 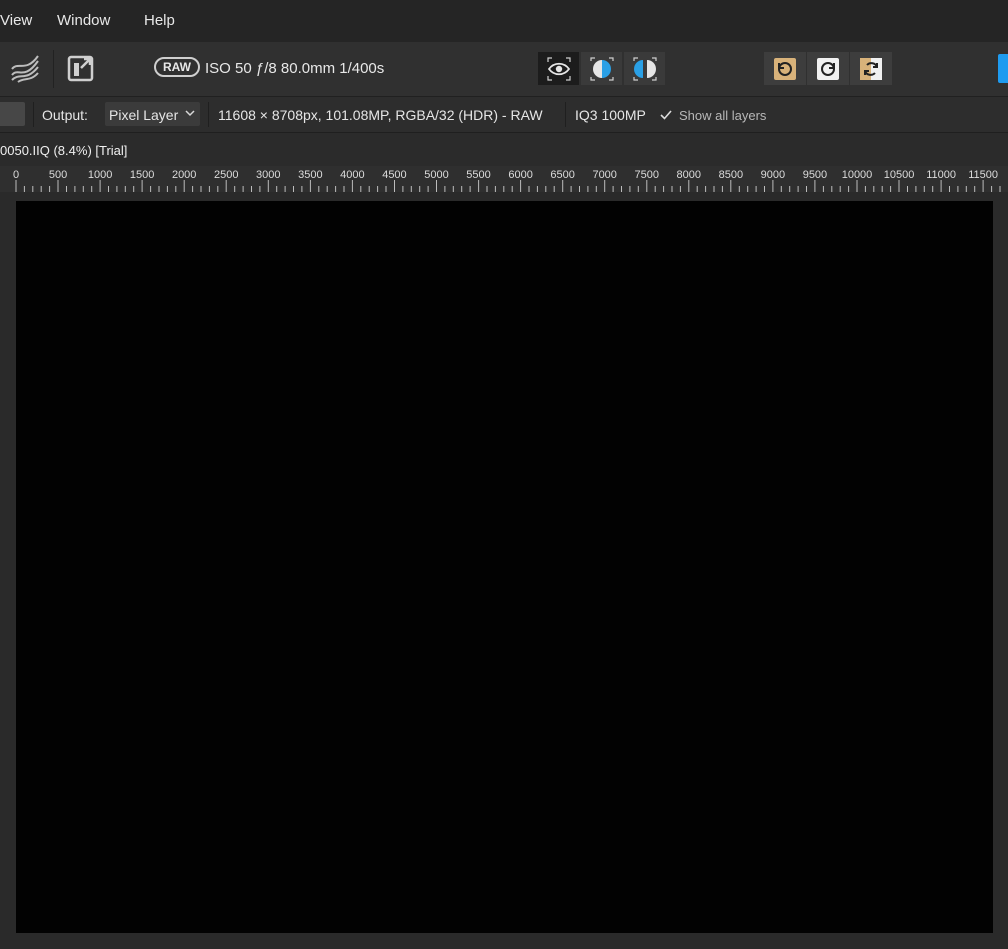 What do you see at coordinates (899, 175) in the screenshot?
I see `ruler-label: 10500` at bounding box center [899, 175].